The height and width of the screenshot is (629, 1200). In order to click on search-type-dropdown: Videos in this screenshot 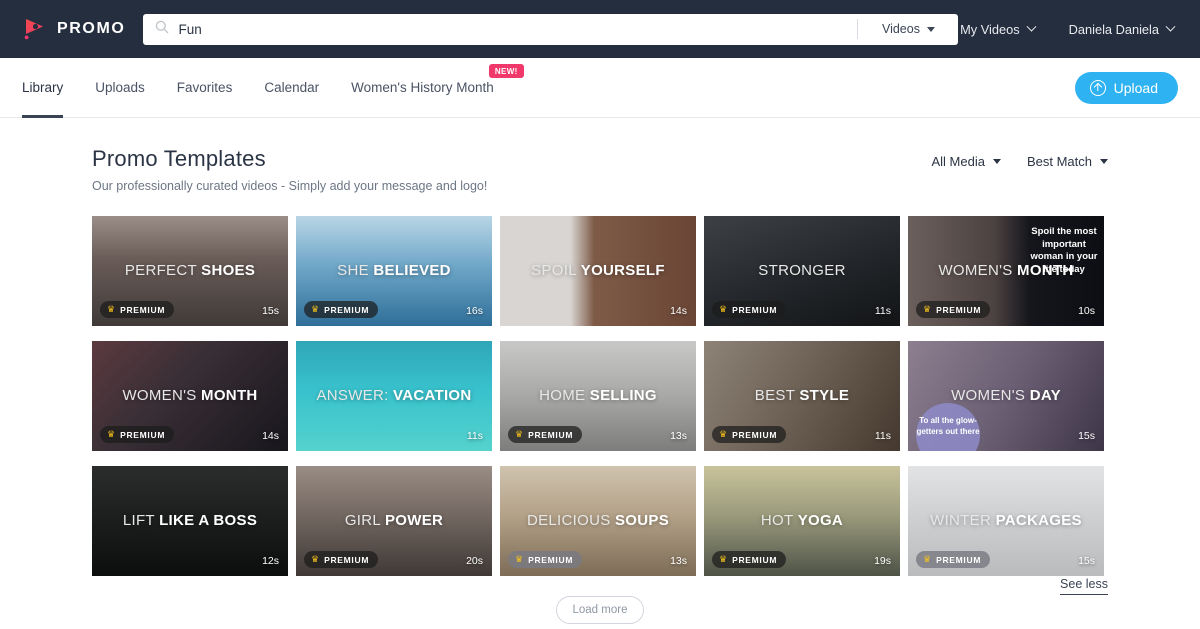, I will do `click(908, 29)`.